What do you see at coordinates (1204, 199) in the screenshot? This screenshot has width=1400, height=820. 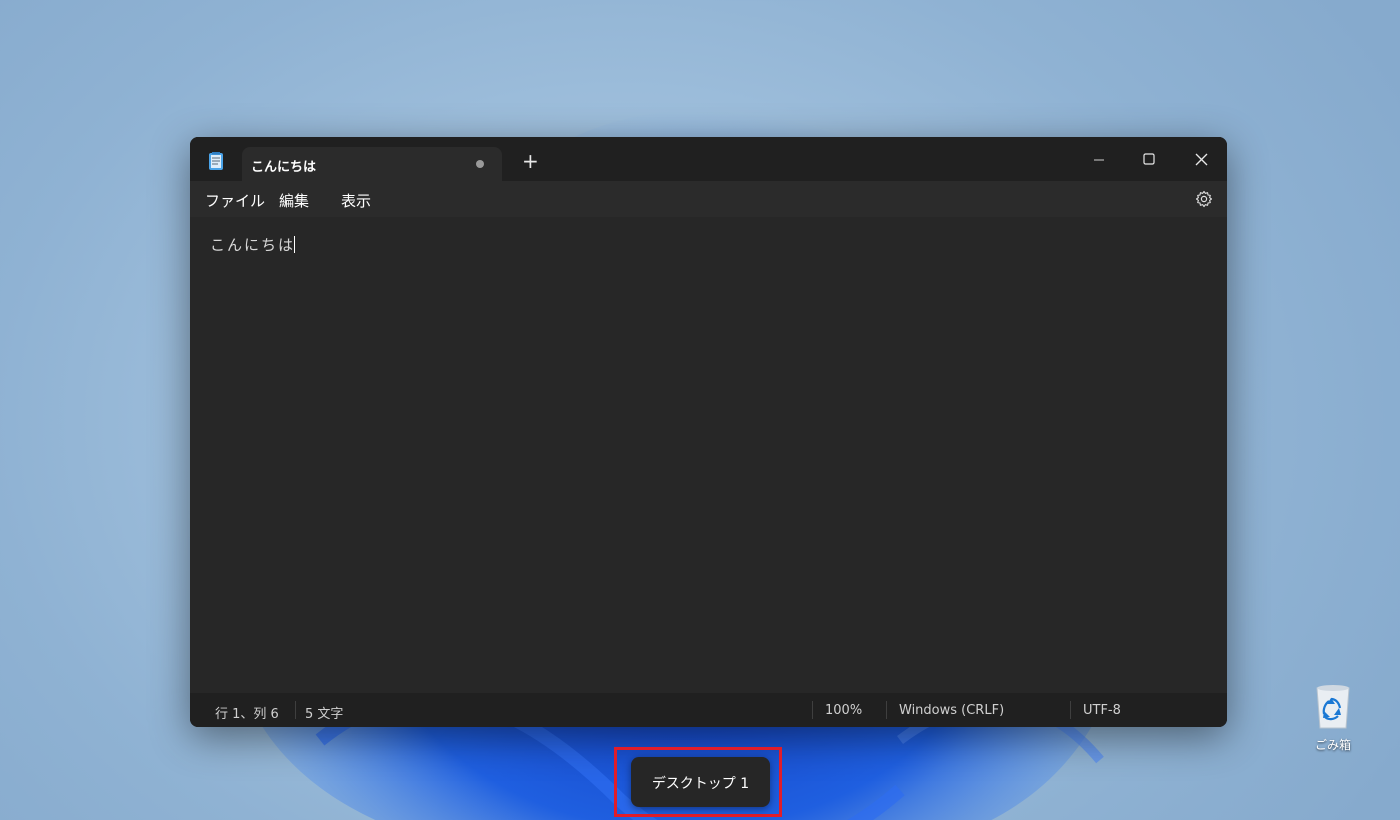 I see `settings-gear-icon` at bounding box center [1204, 199].